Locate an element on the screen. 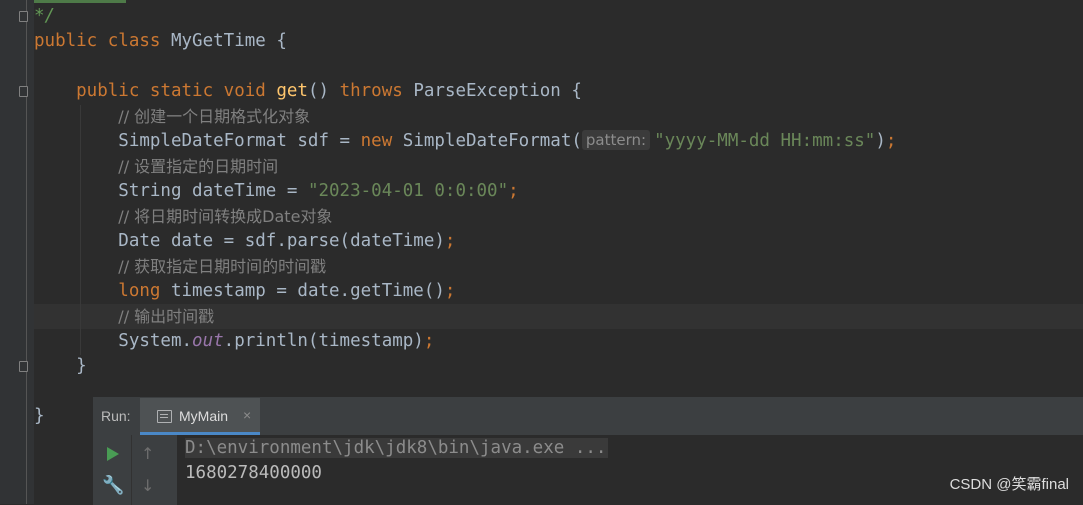 This screenshot has width=1083, height=505. editor-gutter is located at coordinates (17, 252).